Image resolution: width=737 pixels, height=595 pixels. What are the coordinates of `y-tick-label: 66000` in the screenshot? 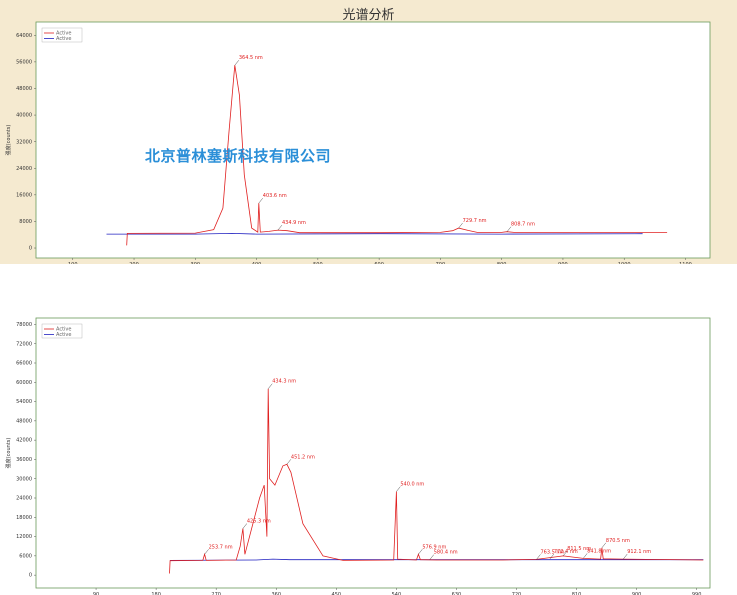 It's located at (24, 364).